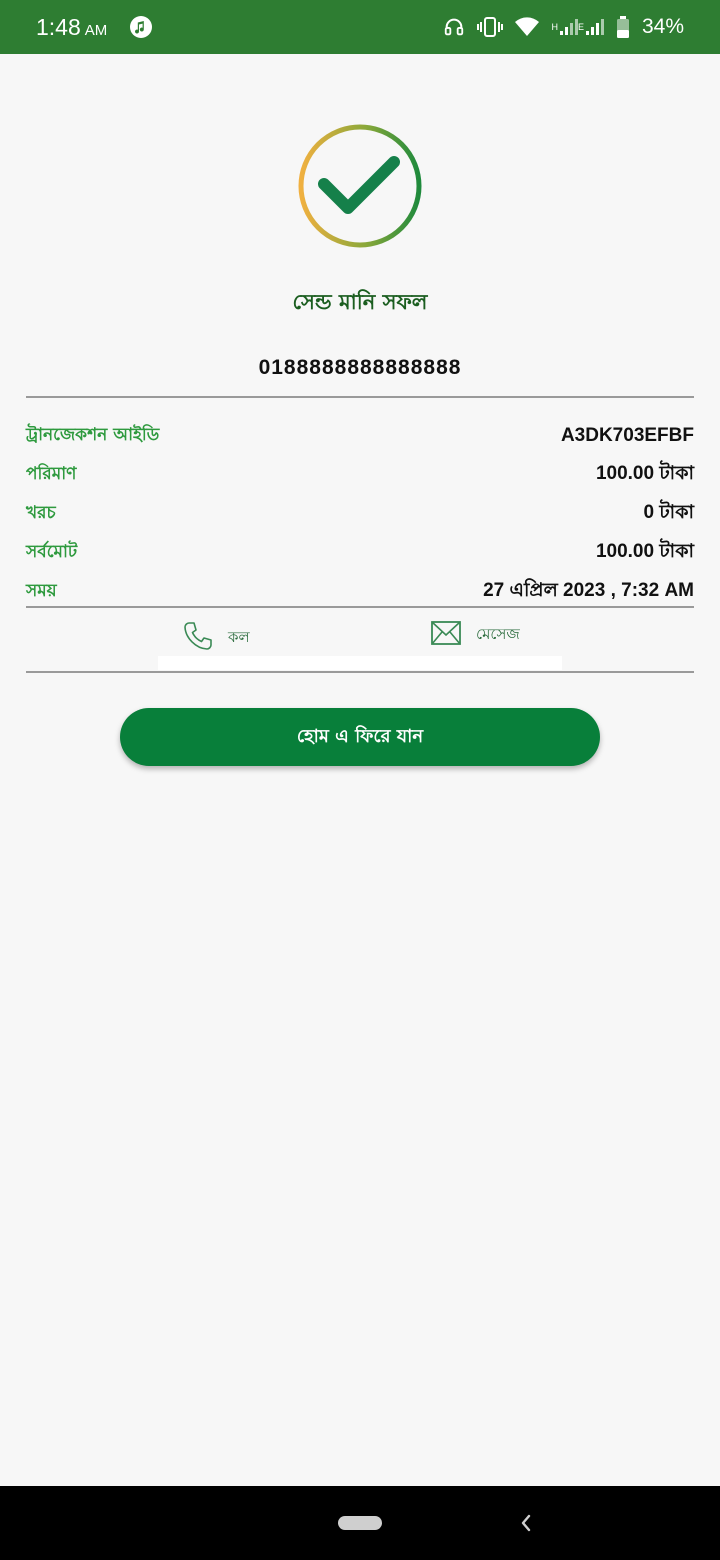  I want to click on message-label: মেসেজ, so click(498, 633).